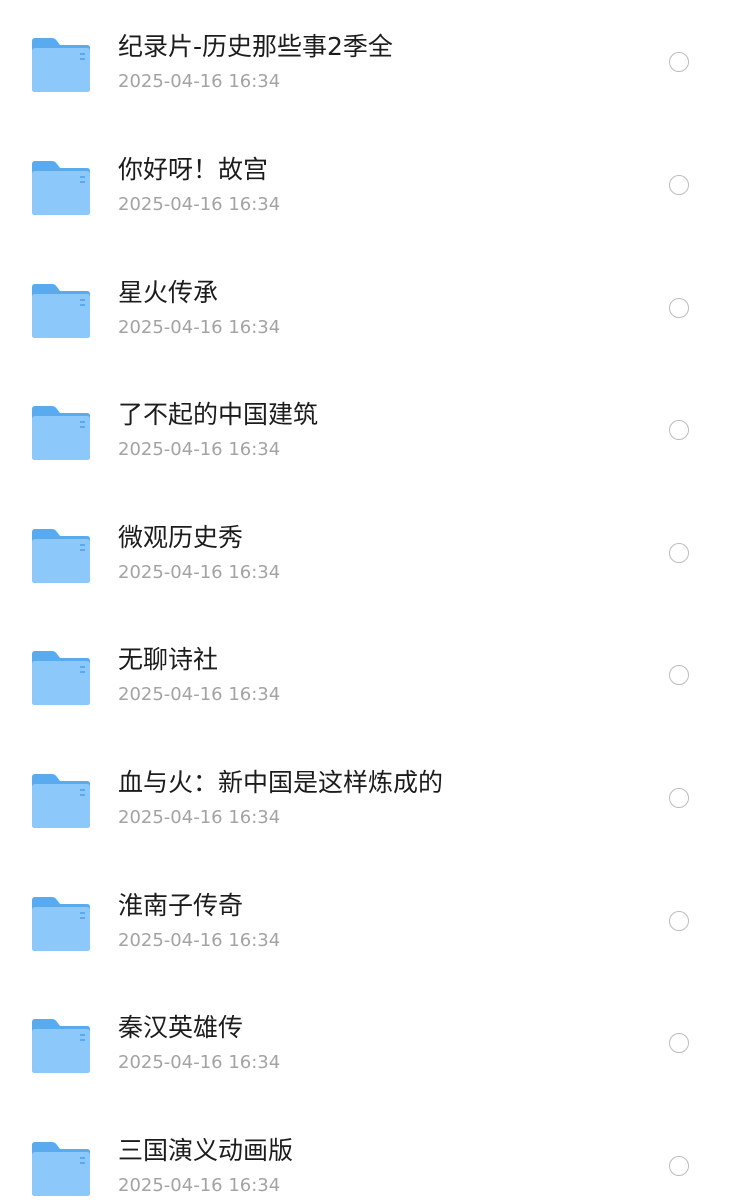  What do you see at coordinates (365, 557) in the screenshot?
I see `list-item: 微观历史秀 2025-04-16 16:34` at bounding box center [365, 557].